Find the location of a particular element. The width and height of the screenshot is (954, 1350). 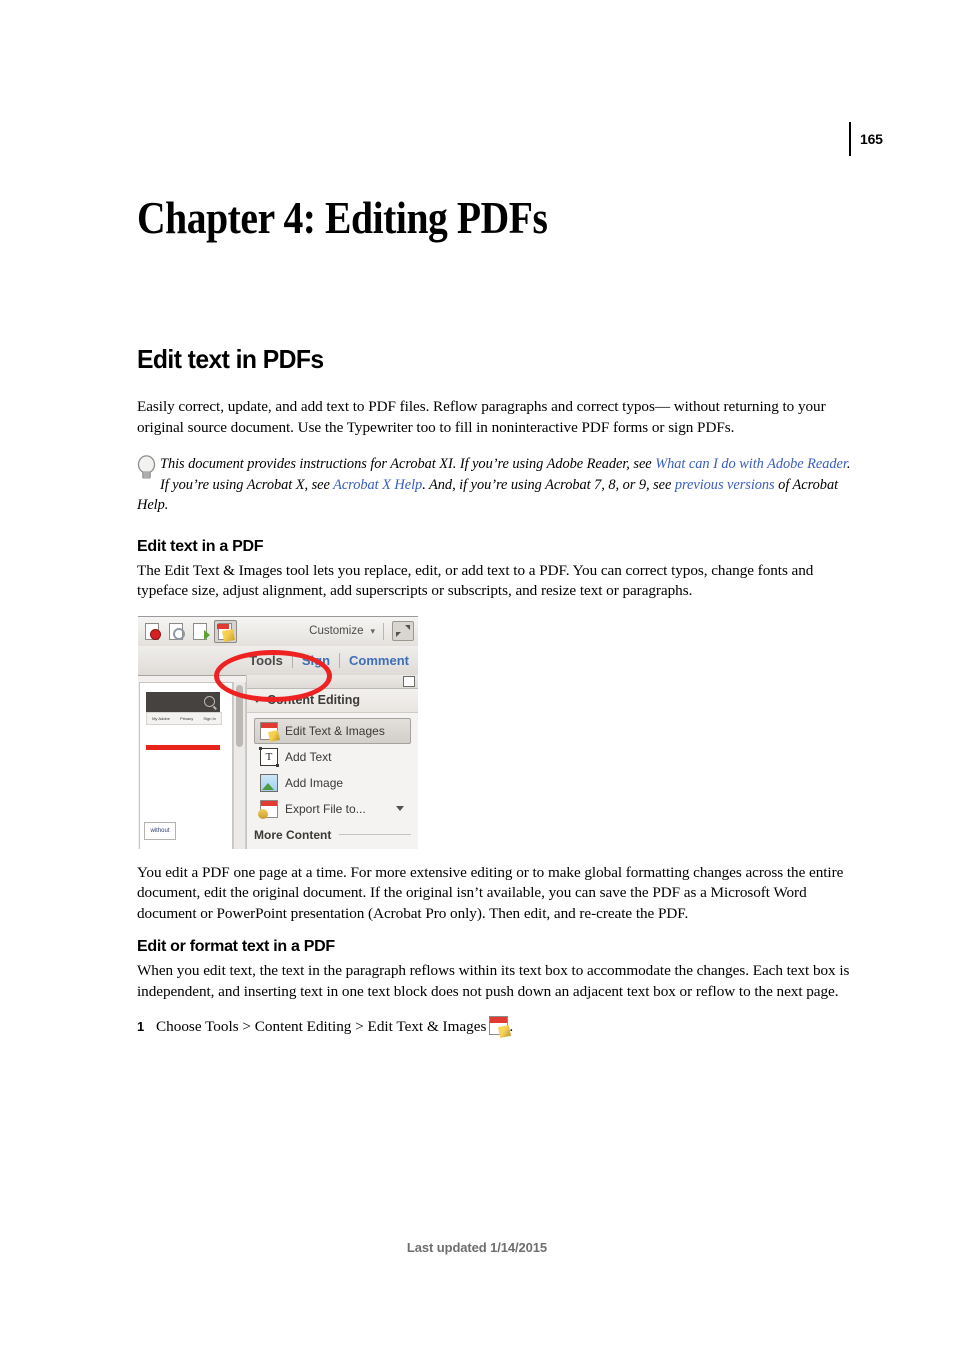

export-pdf-icon is located at coordinates (200, 631).